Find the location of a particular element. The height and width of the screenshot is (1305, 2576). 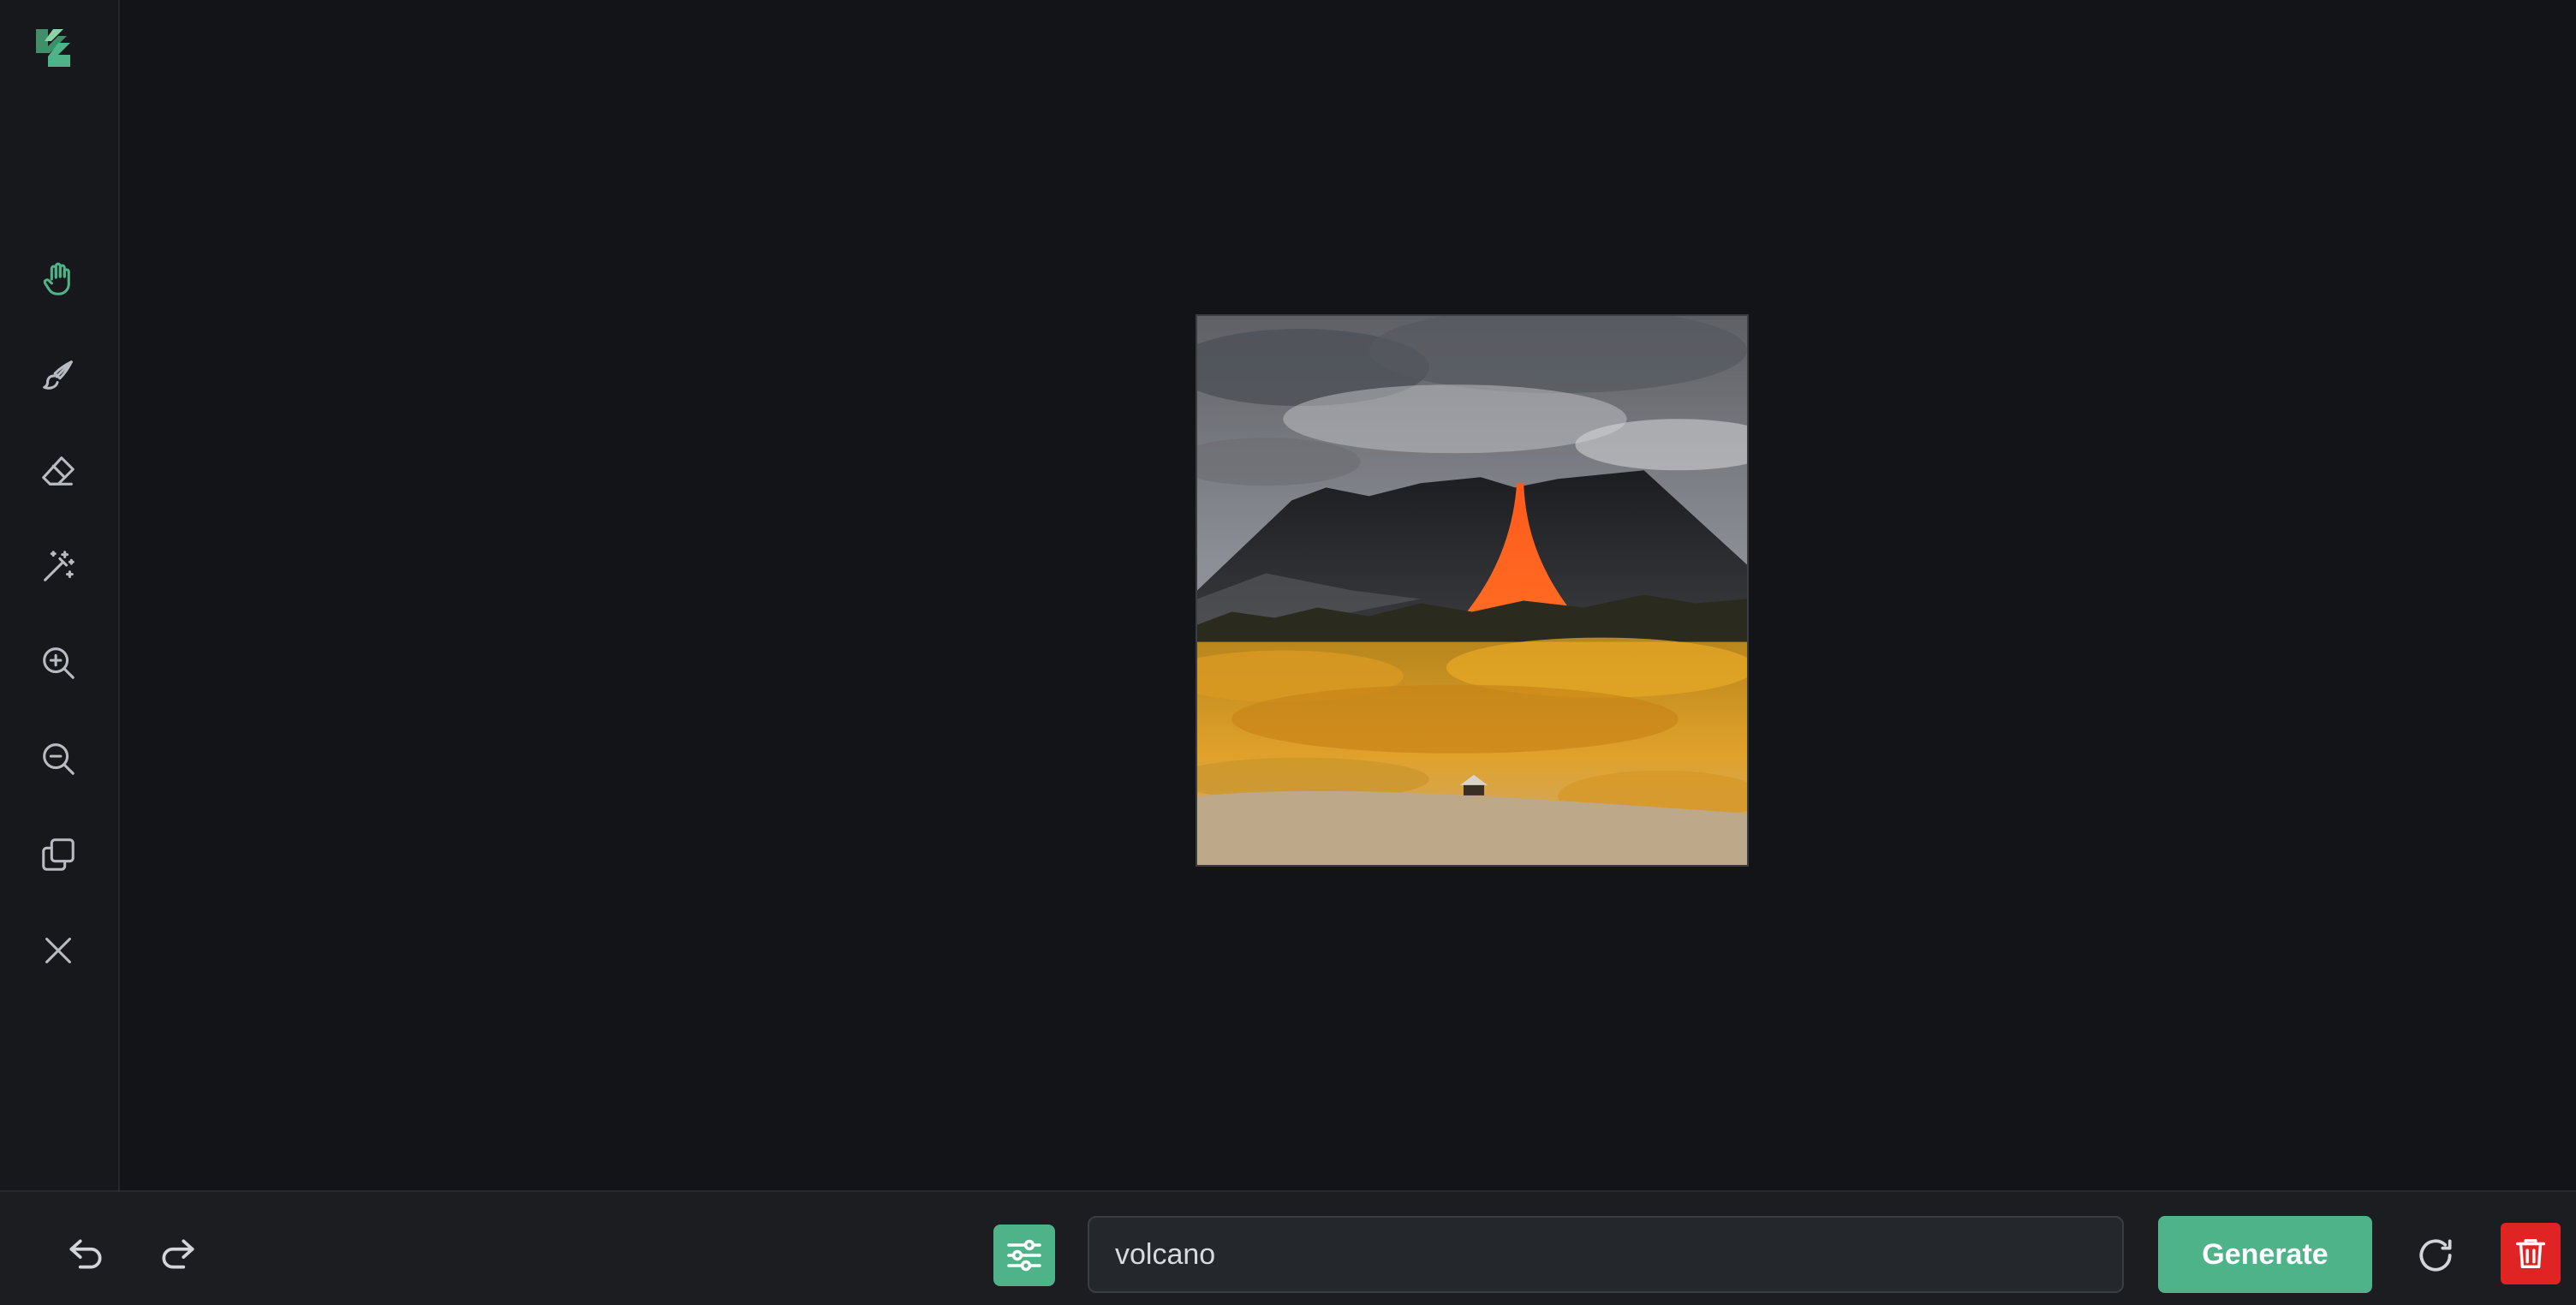

hand-icon is located at coordinates (56, 278).